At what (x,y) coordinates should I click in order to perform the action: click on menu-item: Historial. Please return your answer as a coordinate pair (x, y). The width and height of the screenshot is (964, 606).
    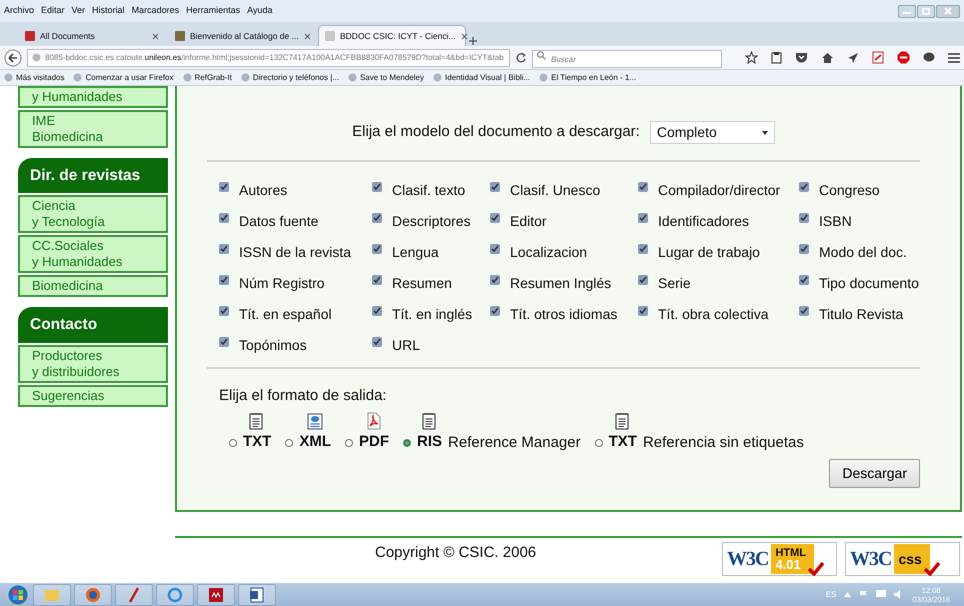
    Looking at the image, I should click on (108, 11).